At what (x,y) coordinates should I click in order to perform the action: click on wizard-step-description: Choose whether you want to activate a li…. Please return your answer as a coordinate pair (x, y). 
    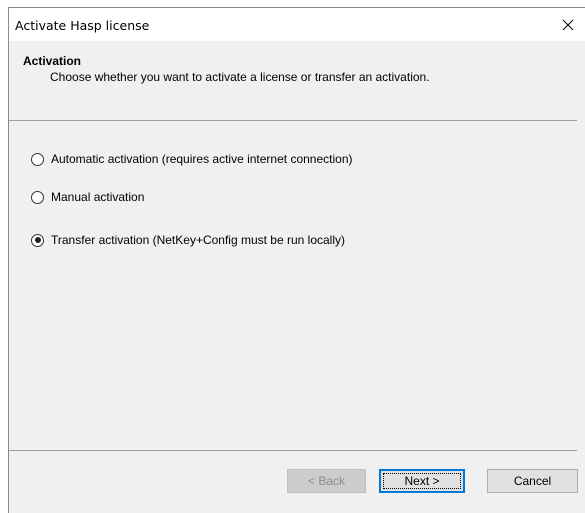
    Looking at the image, I should click on (240, 77).